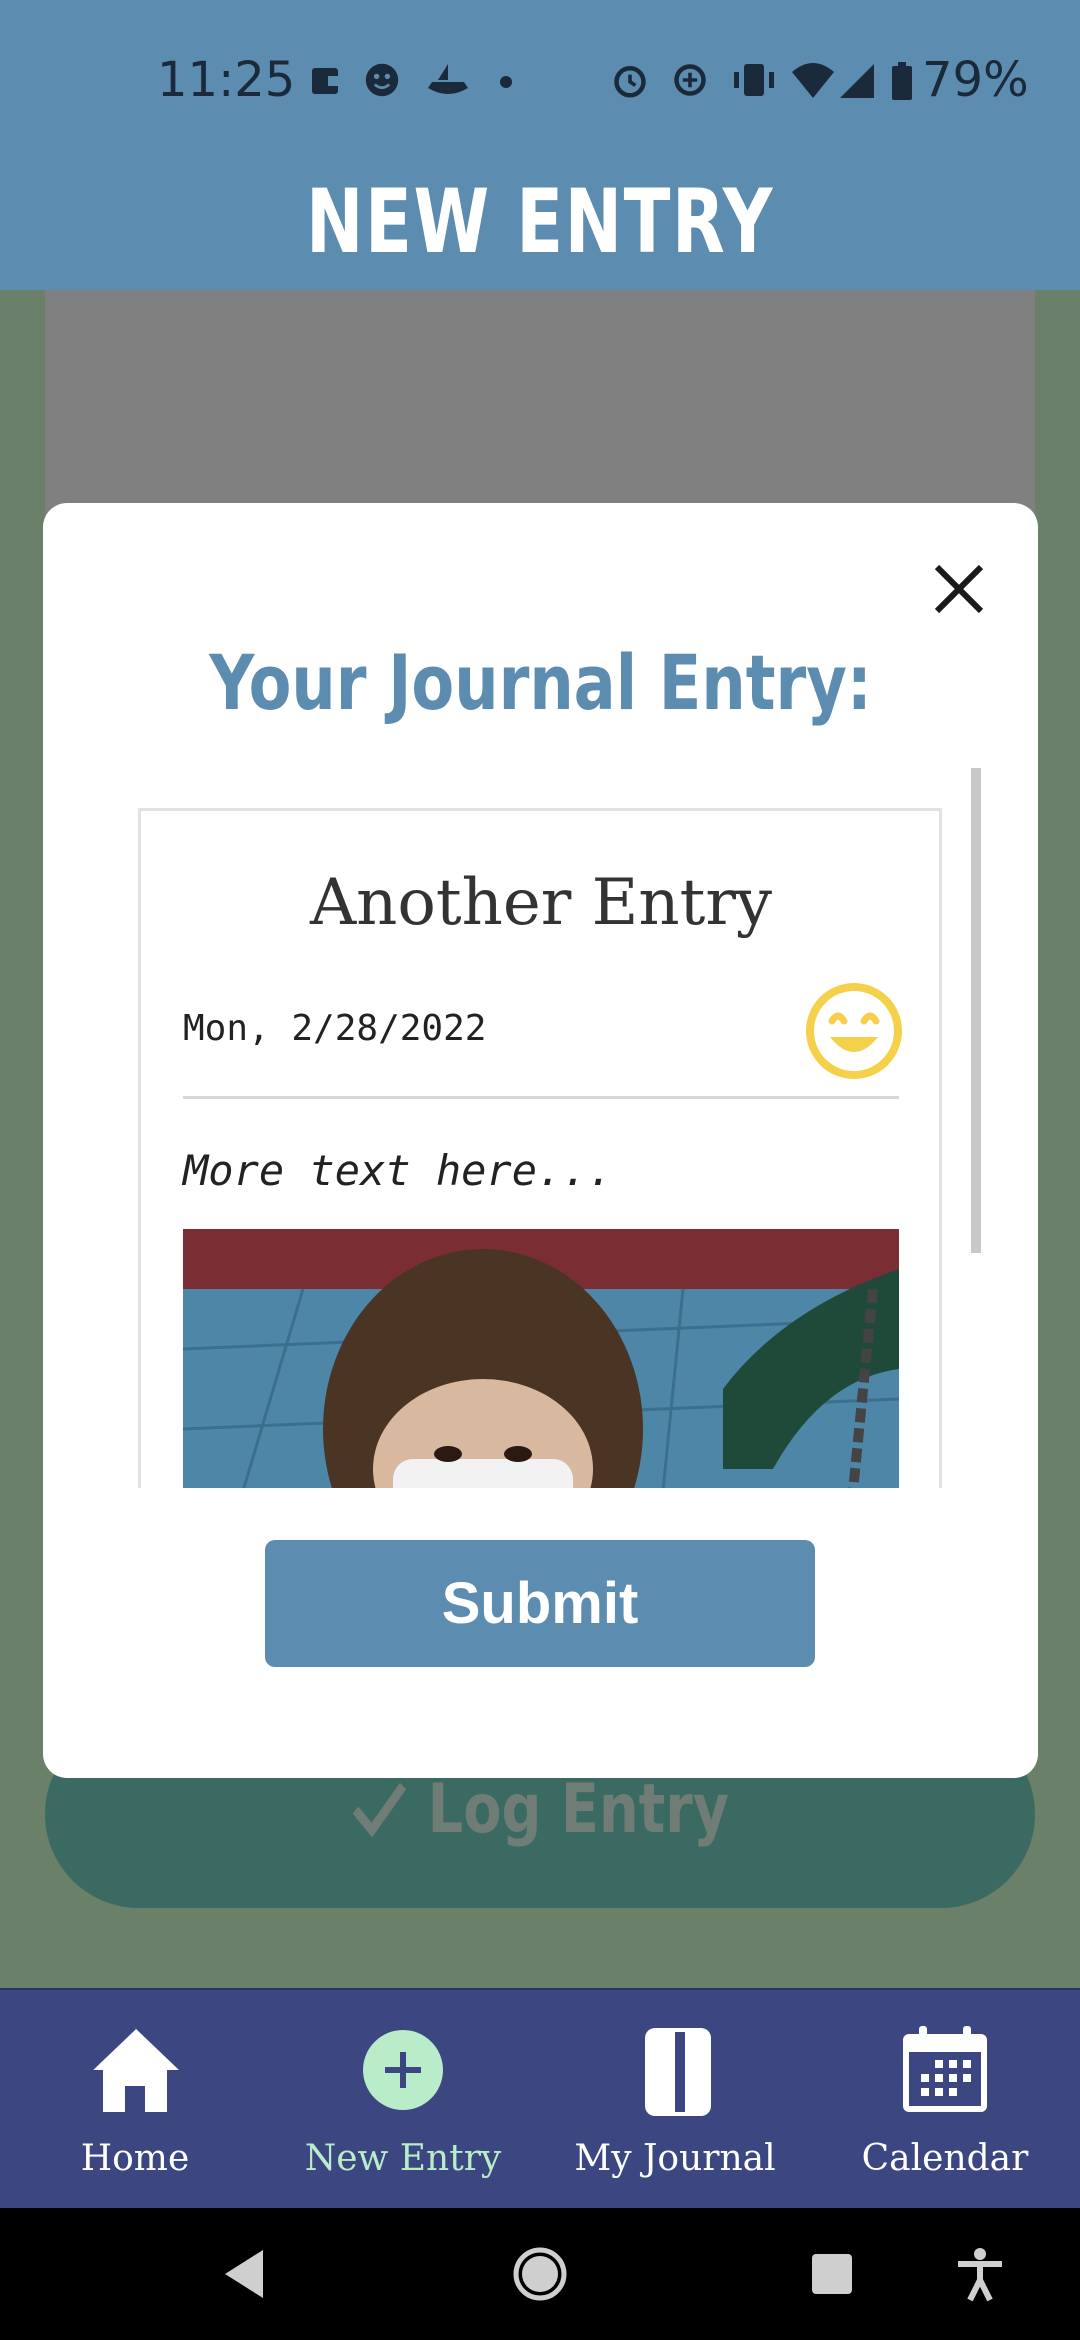 This screenshot has width=1080, height=2340. I want to click on checkmark-icon, so click(379, 1810).